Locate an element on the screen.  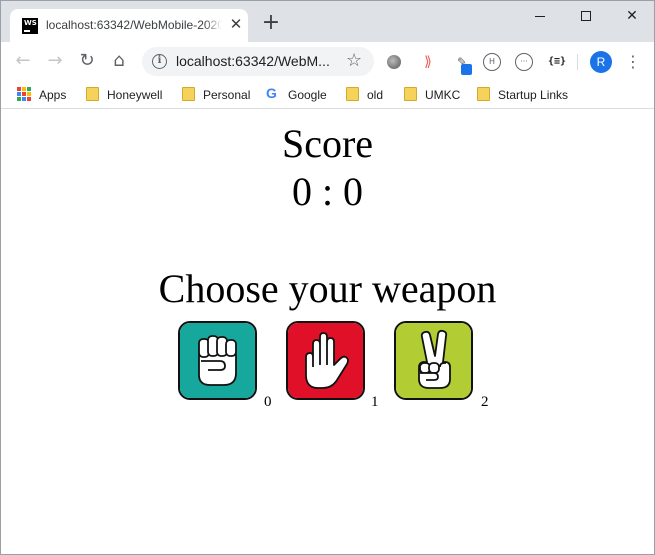
bookmark-label: Honeywell is located at coordinates (135, 95).